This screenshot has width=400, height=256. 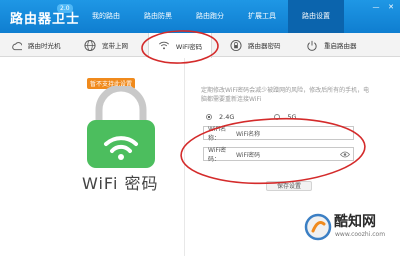 I want to click on watermark: 酷知网 www.coozhi.com, so click(x=350, y=227).